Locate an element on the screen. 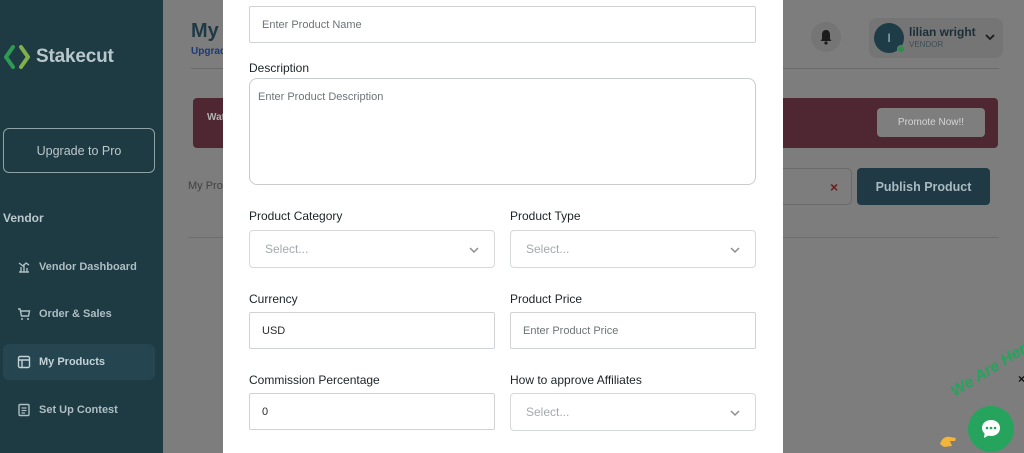 This screenshot has width=1024, height=453. commission-percentage-label: Commission Percentage is located at coordinates (314, 380).